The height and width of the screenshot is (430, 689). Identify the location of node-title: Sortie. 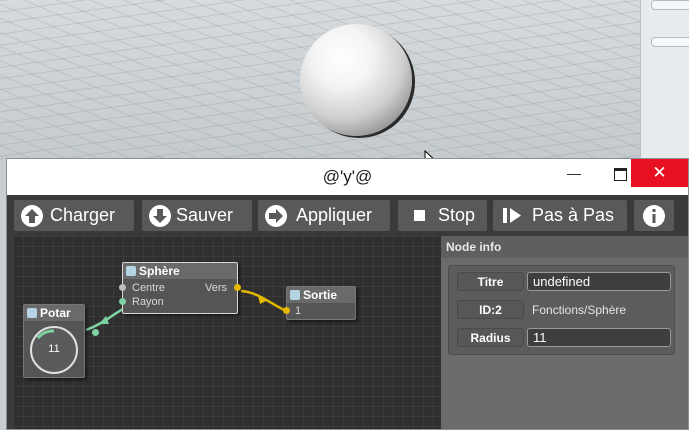
(321, 295).